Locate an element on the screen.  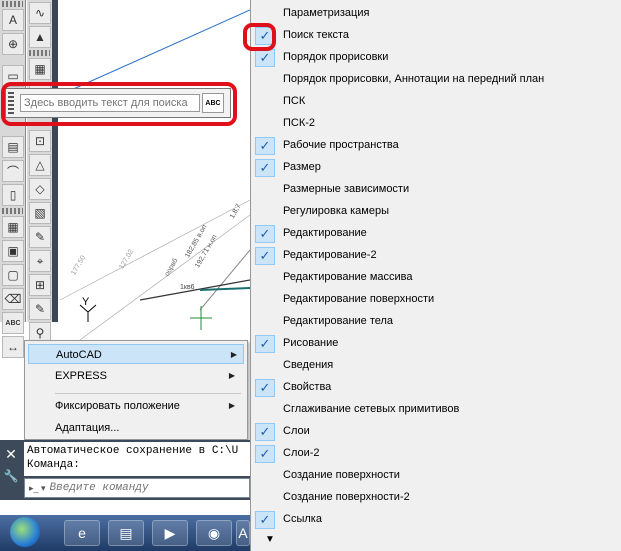
menu-item: Редактирование массива is located at coordinates (436, 278).